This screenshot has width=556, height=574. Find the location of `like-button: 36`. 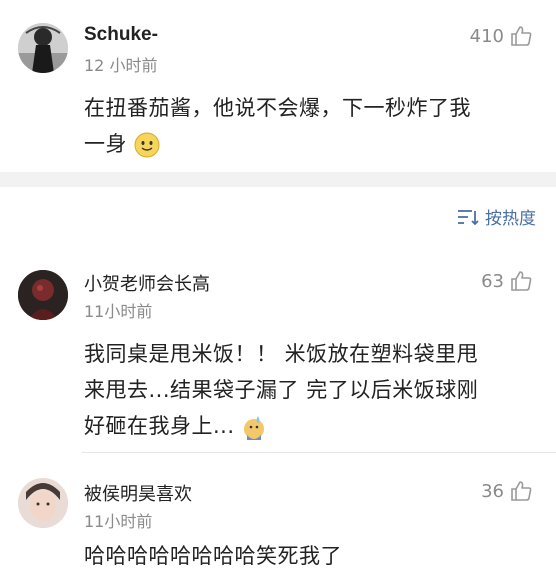

like-button: 36 is located at coordinates (506, 491).